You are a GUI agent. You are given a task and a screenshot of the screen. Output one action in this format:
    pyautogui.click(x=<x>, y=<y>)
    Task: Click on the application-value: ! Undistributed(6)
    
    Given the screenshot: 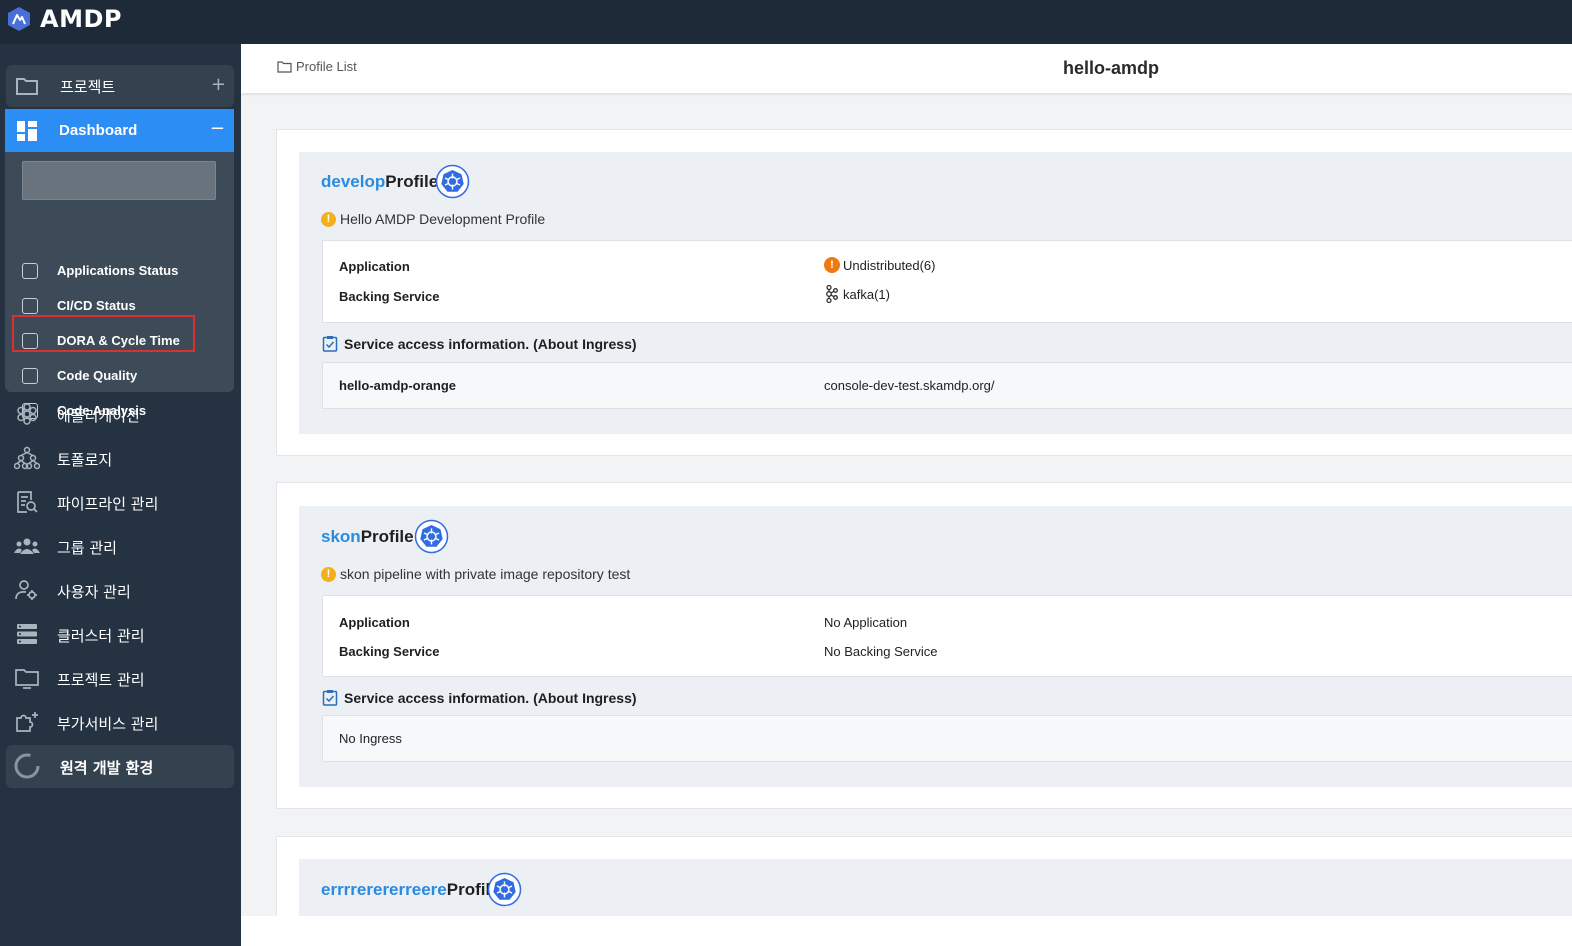 What is the action you would take?
    pyautogui.click(x=880, y=265)
    